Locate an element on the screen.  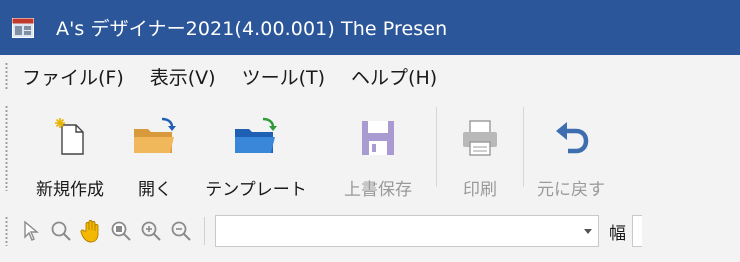
save-icon is located at coordinates (378, 138).